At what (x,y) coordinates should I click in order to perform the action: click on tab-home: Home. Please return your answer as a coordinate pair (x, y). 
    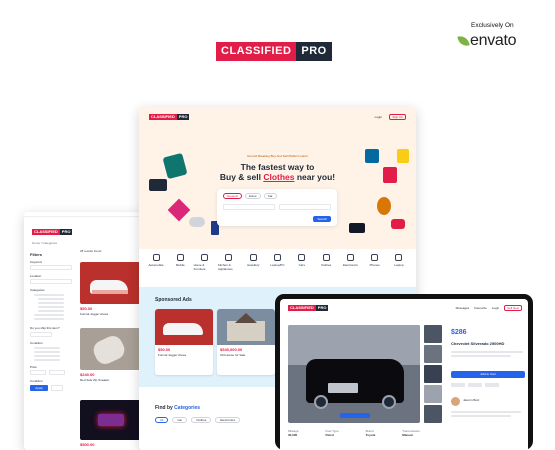
    Looking at the image, I should click on (252, 196).